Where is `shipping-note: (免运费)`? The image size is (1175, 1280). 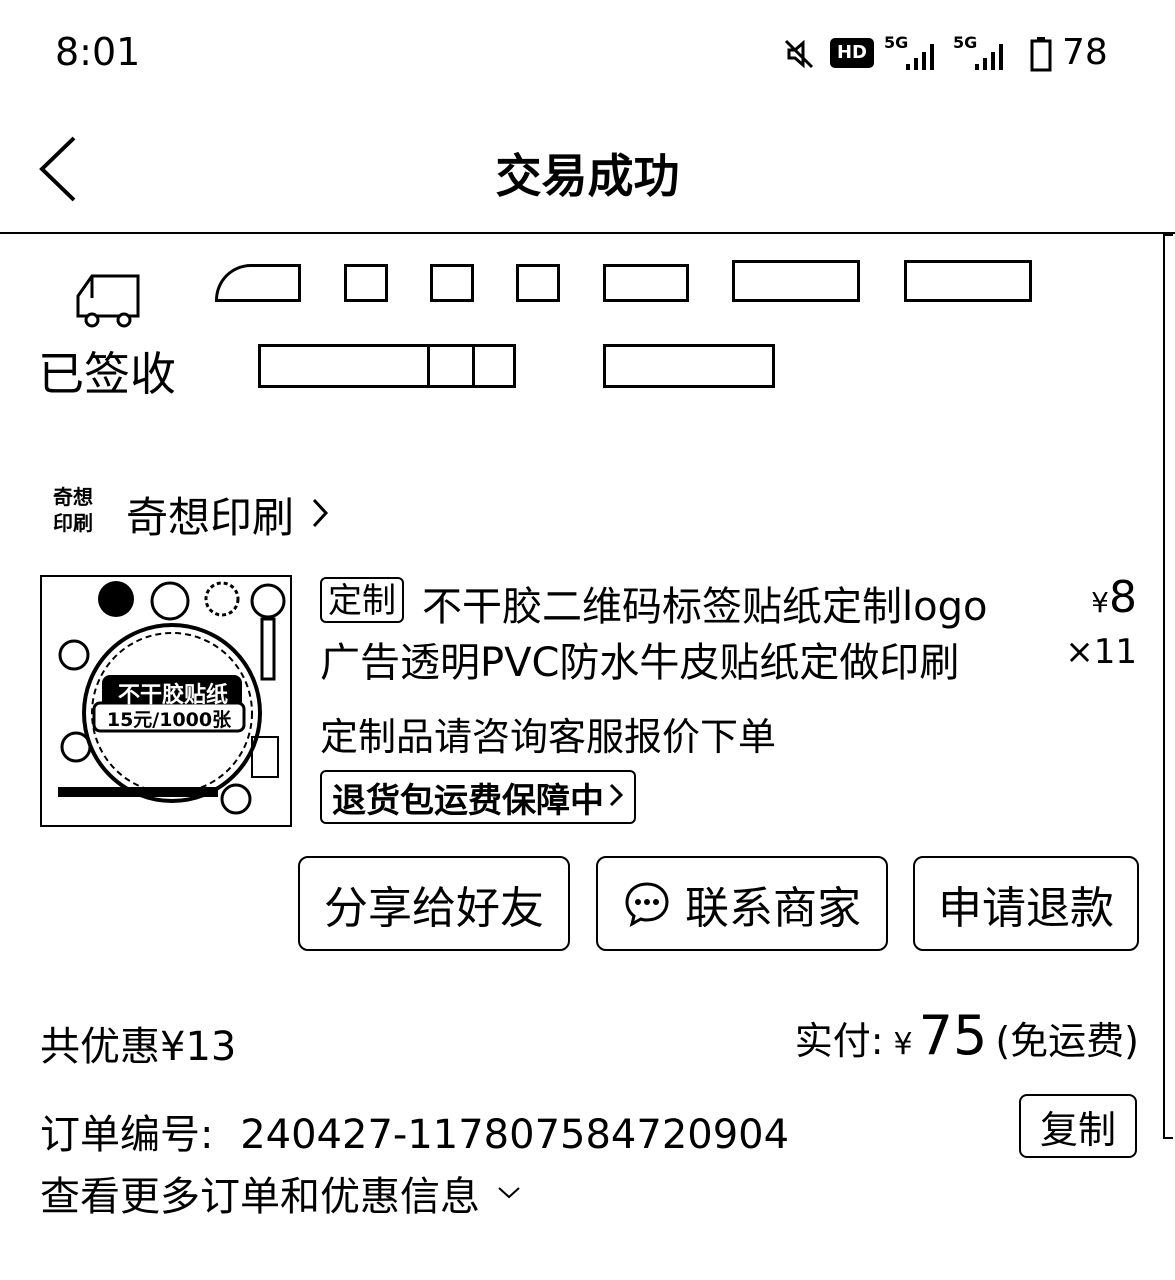 shipping-note: (免运费) is located at coordinates (1067, 1041).